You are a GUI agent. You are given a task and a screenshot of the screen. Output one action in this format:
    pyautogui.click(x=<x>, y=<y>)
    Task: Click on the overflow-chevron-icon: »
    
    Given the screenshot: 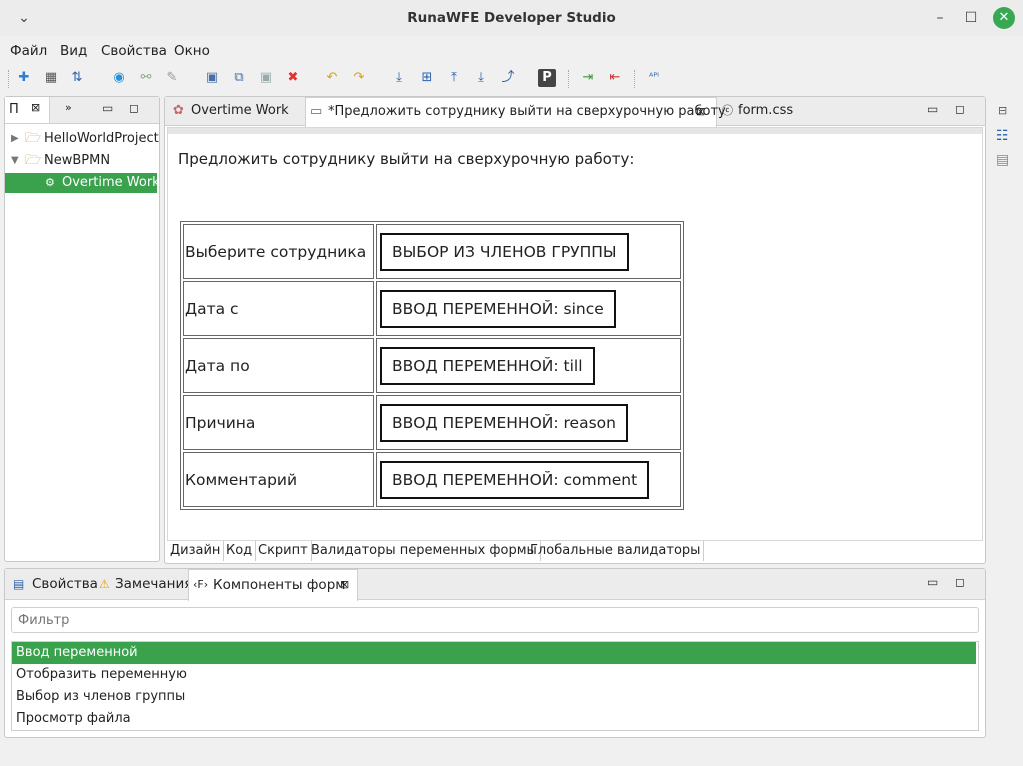 What is the action you would take?
    pyautogui.click(x=68, y=107)
    